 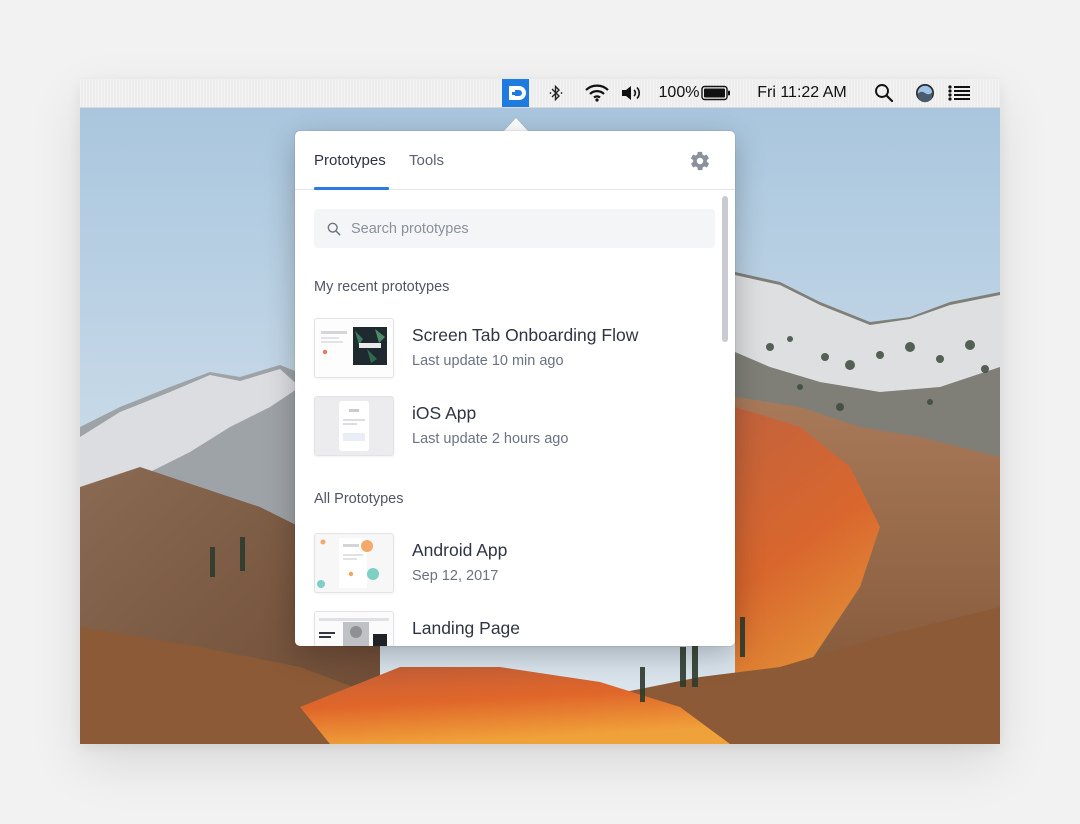 What do you see at coordinates (925, 93) in the screenshot?
I see `user-avatar-icon` at bounding box center [925, 93].